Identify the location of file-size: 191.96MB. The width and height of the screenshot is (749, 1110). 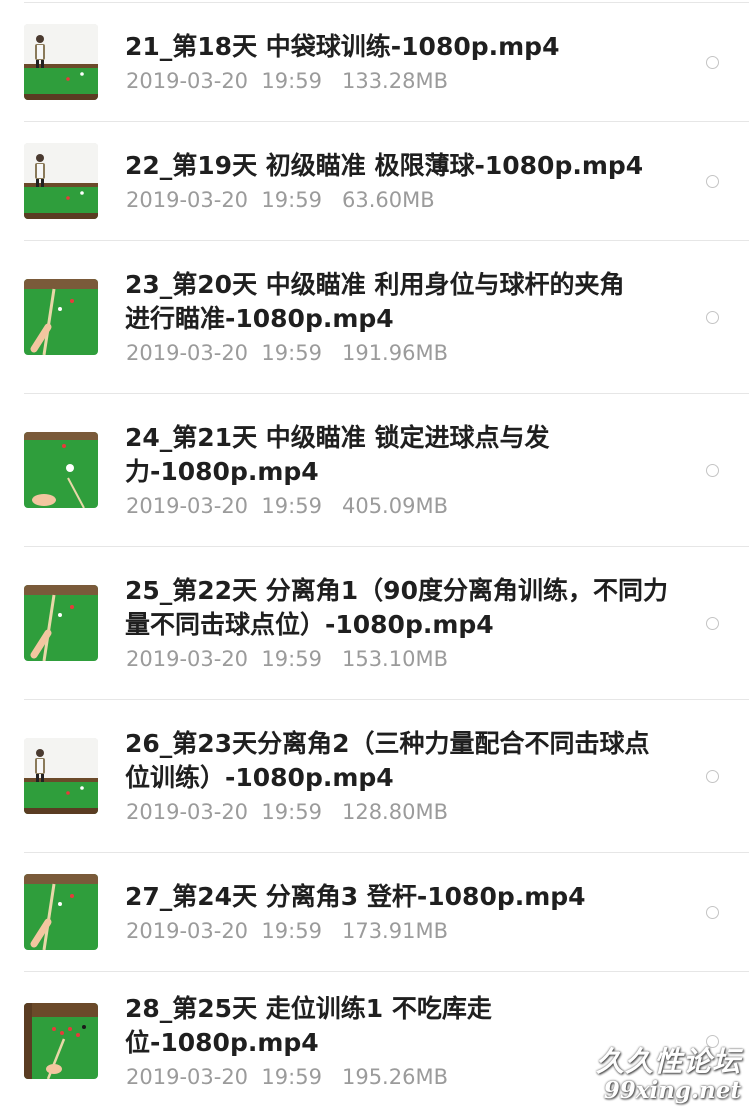
(394, 353).